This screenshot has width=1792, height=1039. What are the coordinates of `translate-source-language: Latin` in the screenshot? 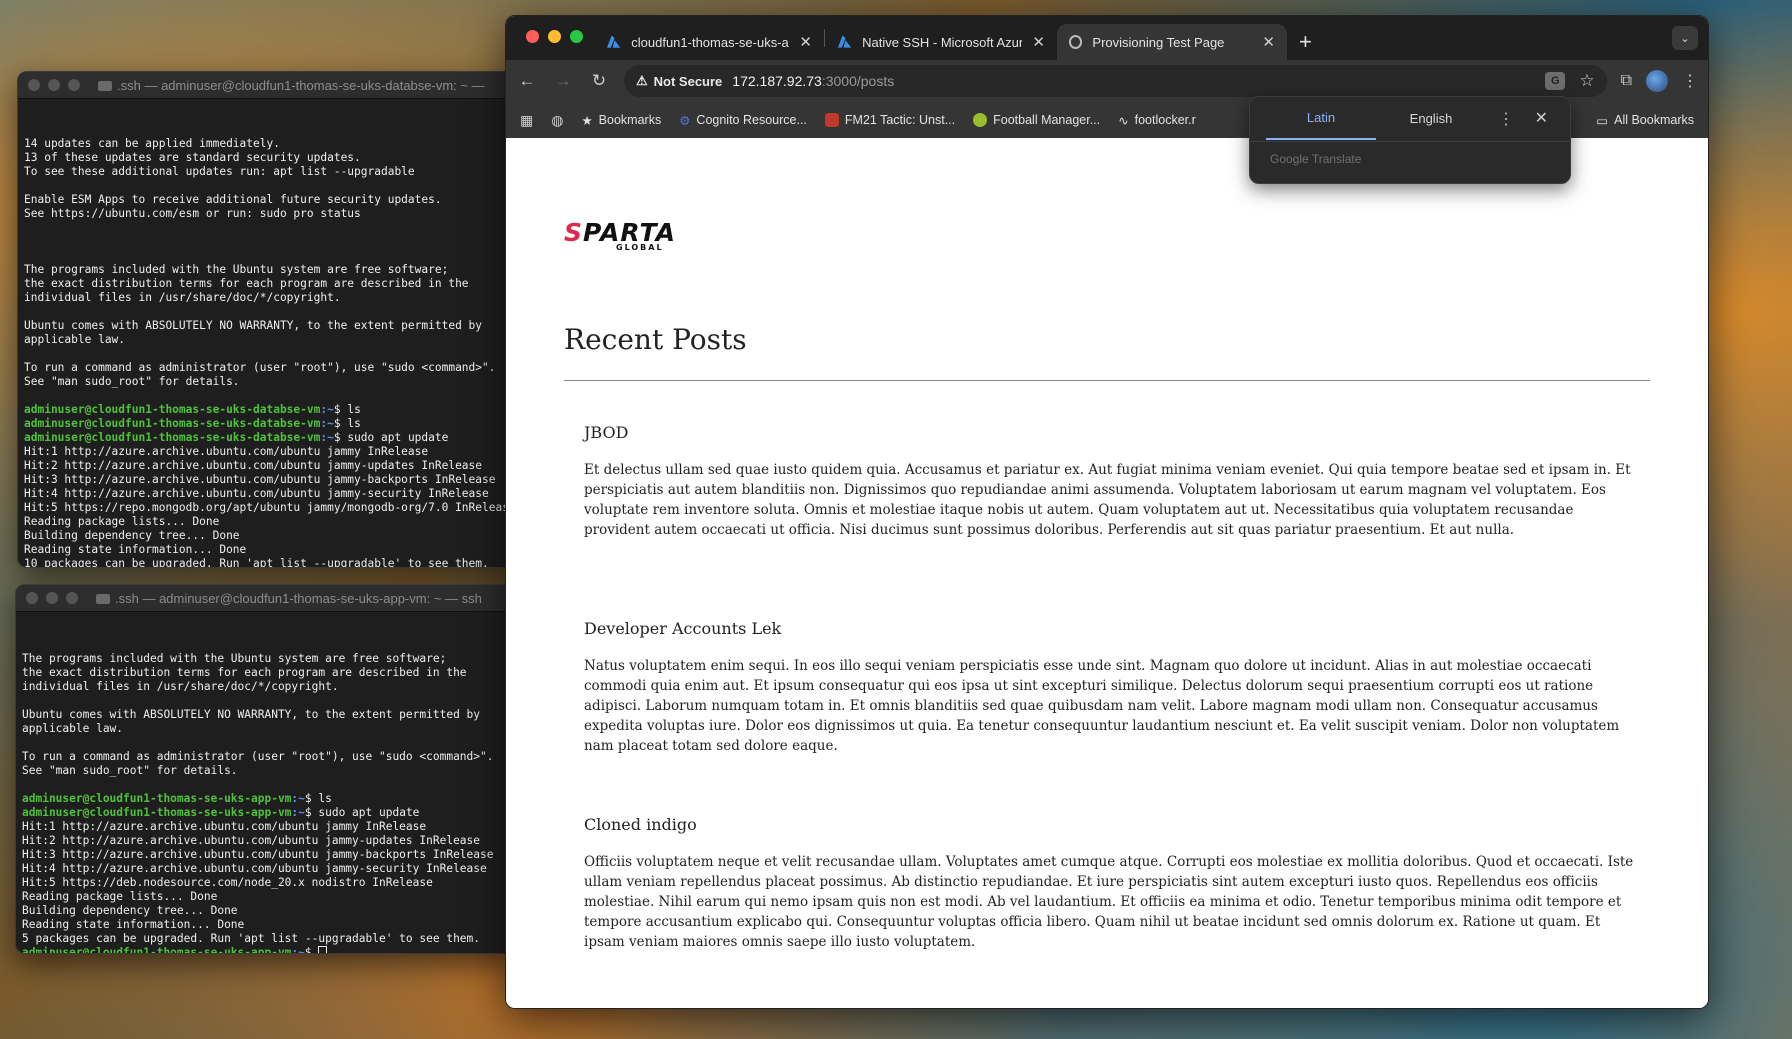 It's located at (1321, 119).